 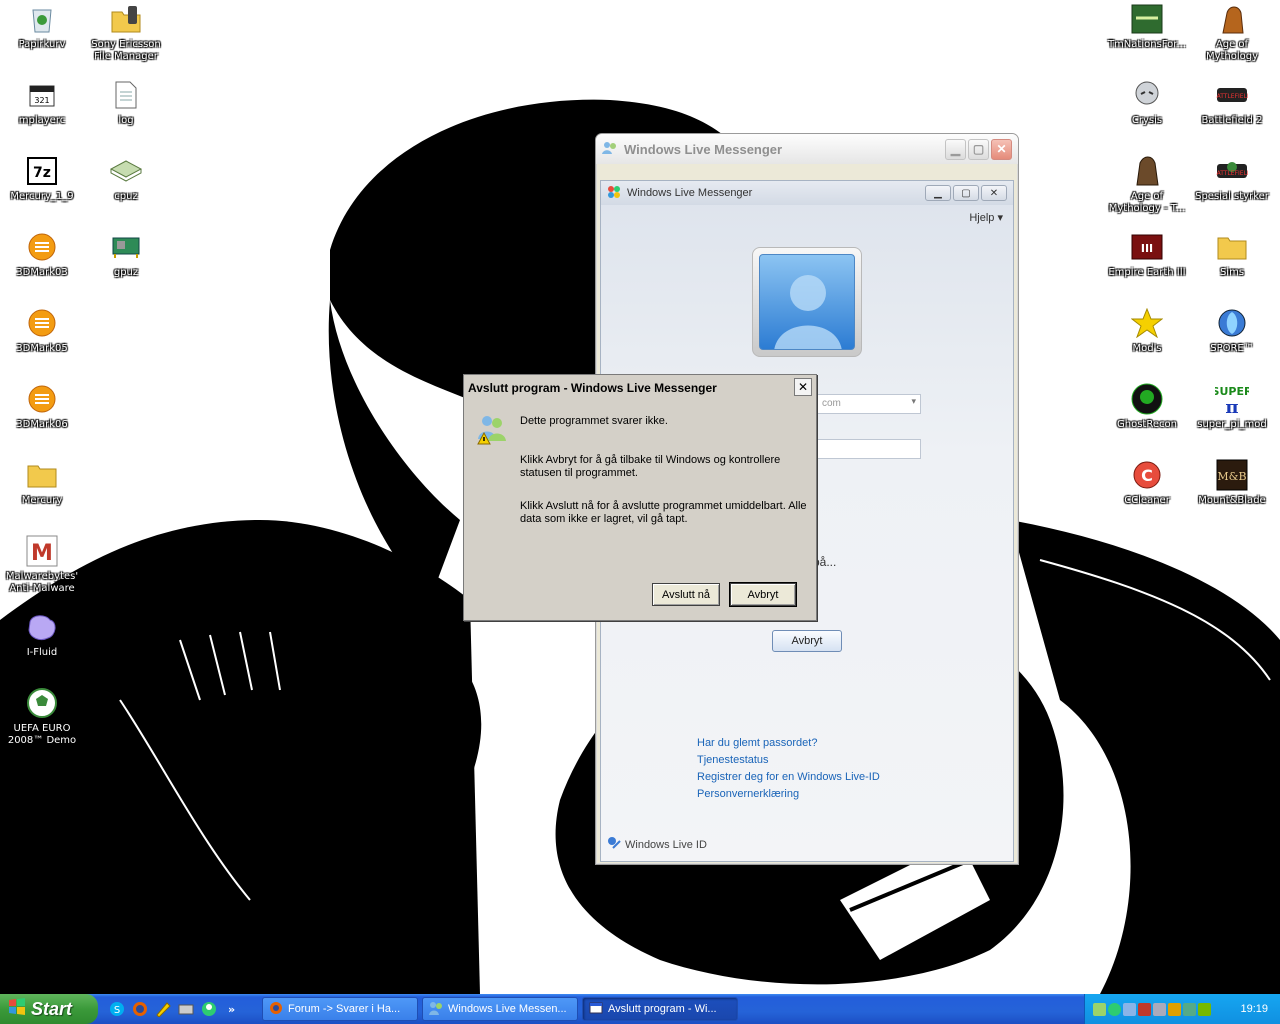 What do you see at coordinates (1159, 1009) in the screenshot?
I see `tray-icon-monitor` at bounding box center [1159, 1009].